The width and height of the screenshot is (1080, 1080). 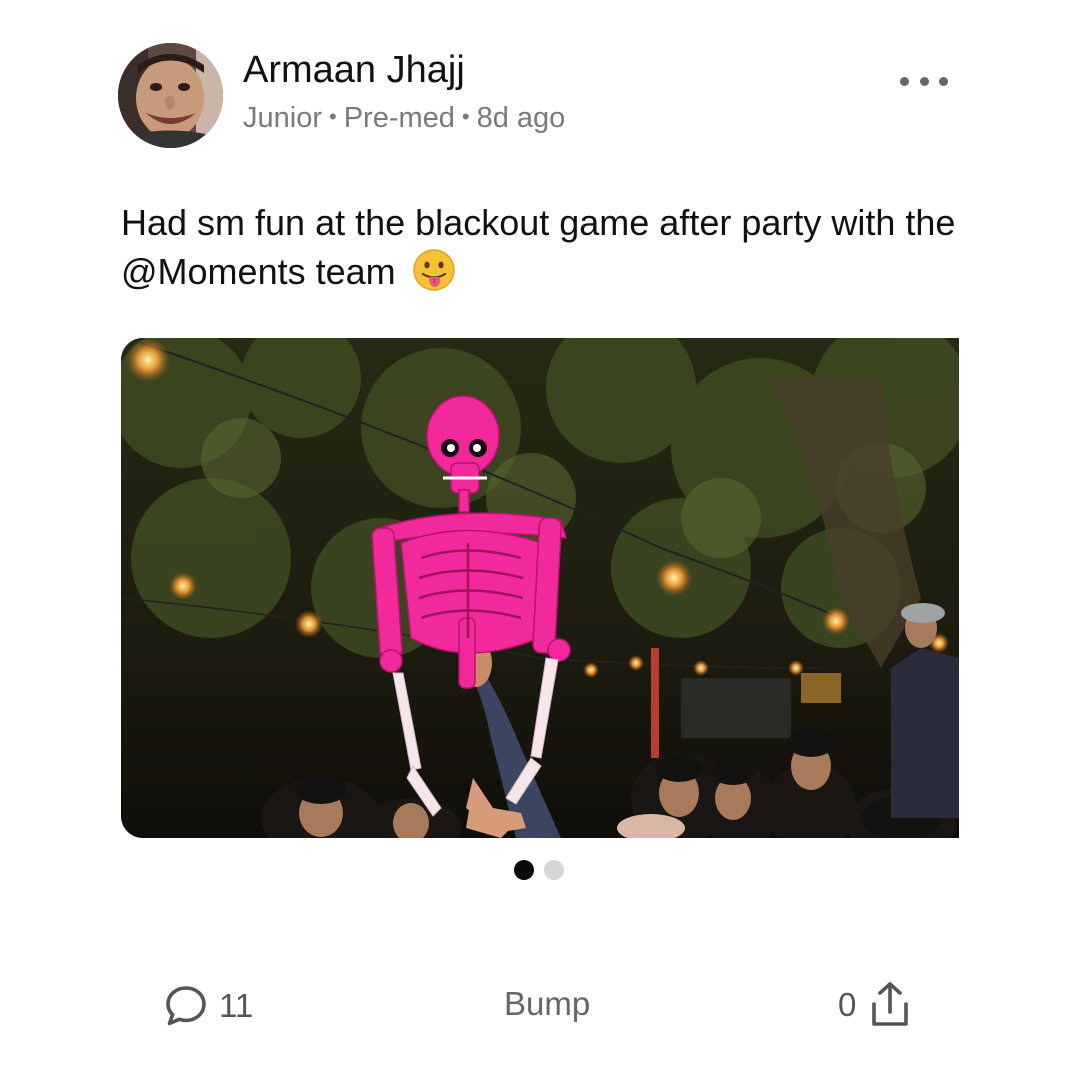 I want to click on pager-dot, so click(x=554, y=870).